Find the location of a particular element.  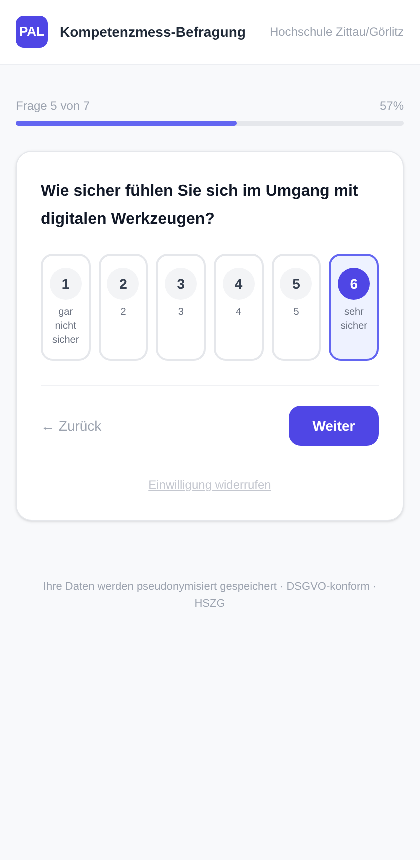

rating-option: 6 sehr sicher is located at coordinates (354, 307).